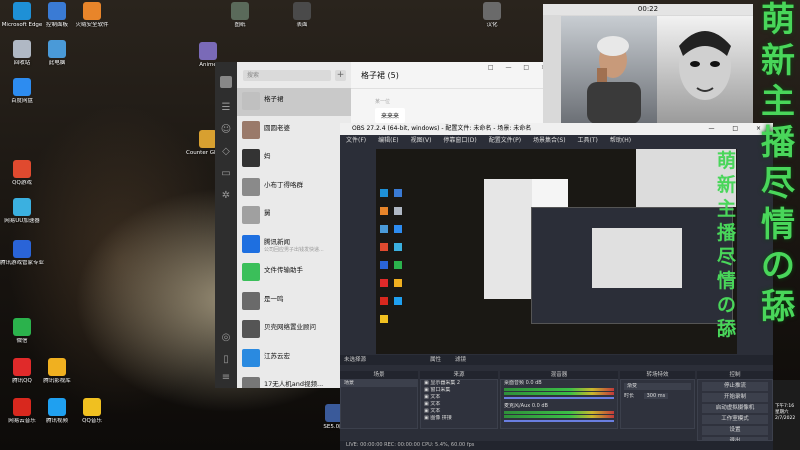 This screenshot has width=800, height=450. Describe the element at coordinates (226, 152) in the screenshot. I see `favorites-icon: ◇` at that location.